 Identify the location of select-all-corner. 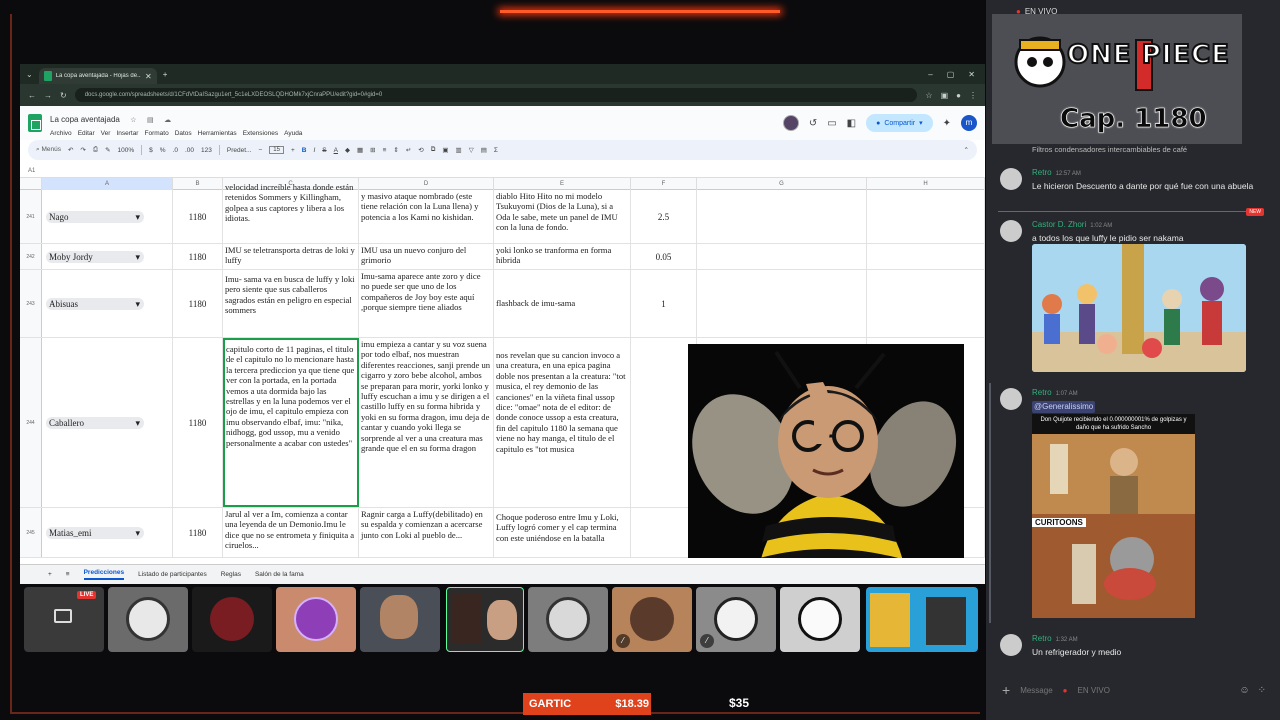
(31, 184).